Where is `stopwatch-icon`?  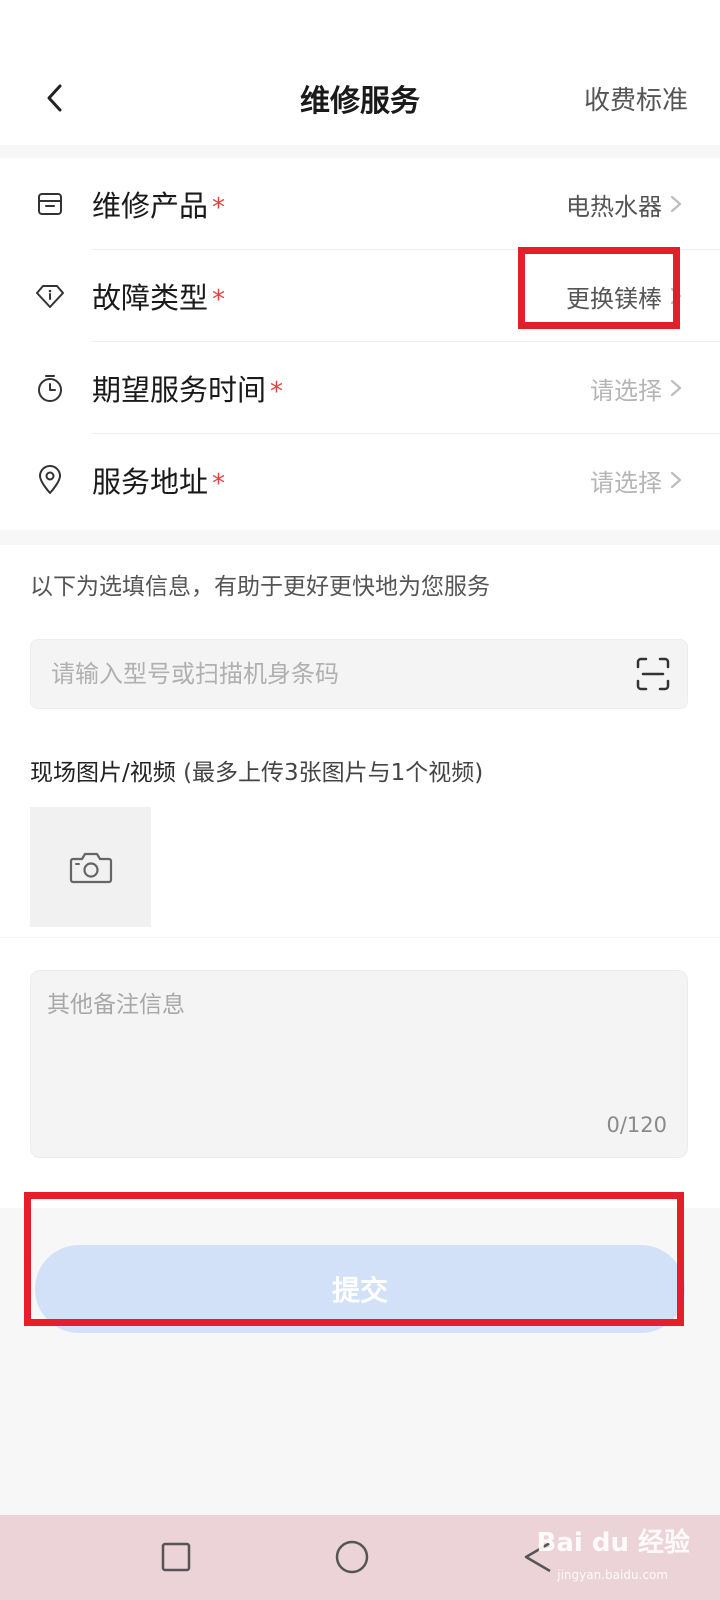
stopwatch-icon is located at coordinates (50, 388).